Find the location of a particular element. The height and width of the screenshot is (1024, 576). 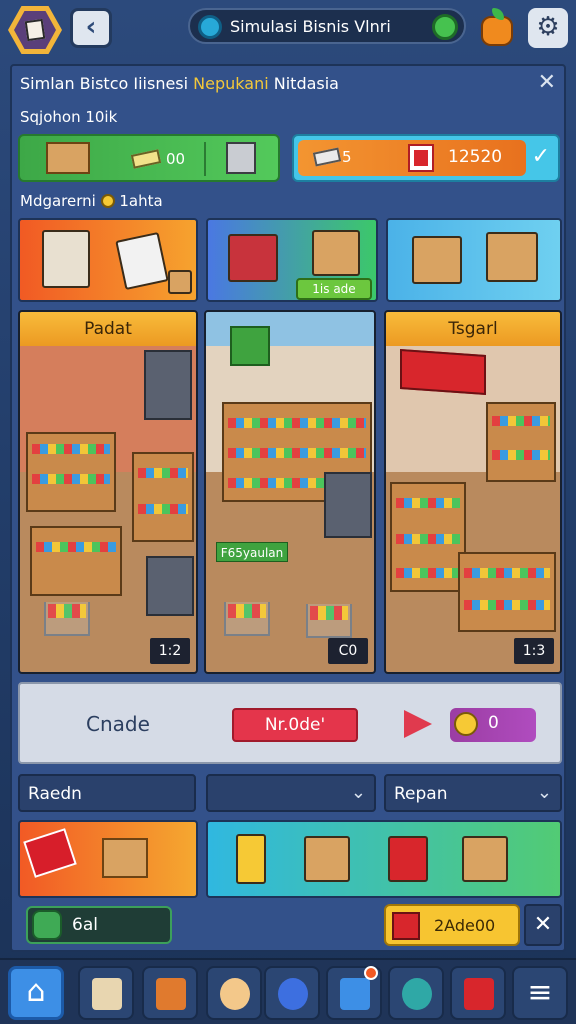

orange-stat-value2: 12520 is located at coordinates (475, 157).